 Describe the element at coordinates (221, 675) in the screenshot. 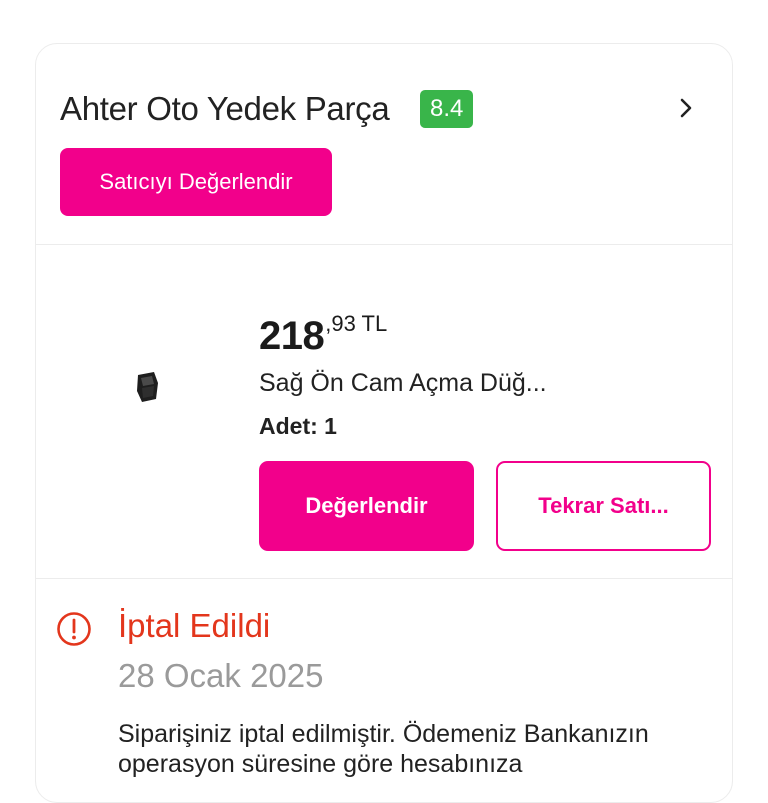

I see `status-date: 28 Ocak 2025` at that location.